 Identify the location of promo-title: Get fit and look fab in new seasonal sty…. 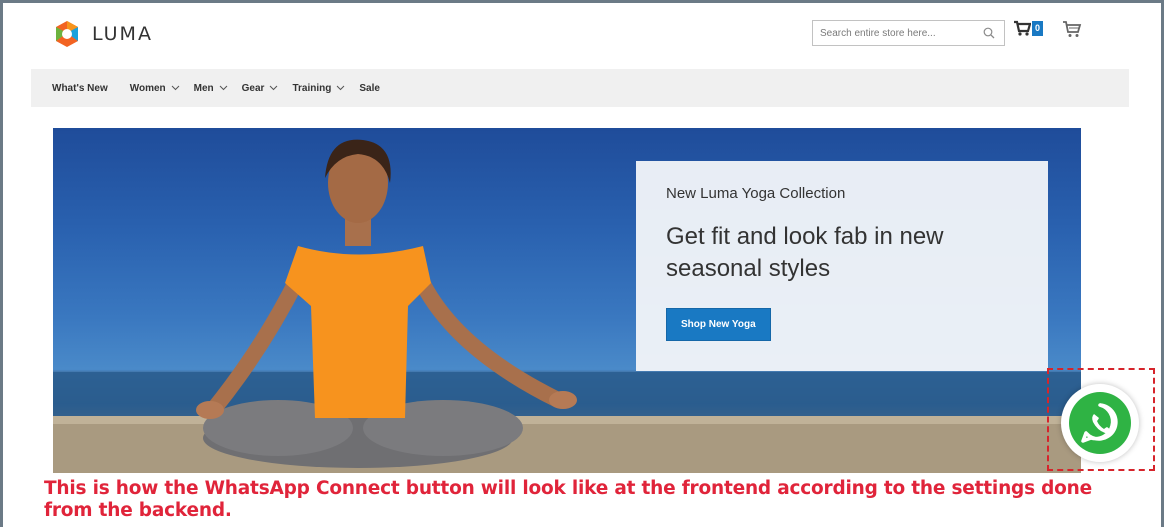
(805, 252).